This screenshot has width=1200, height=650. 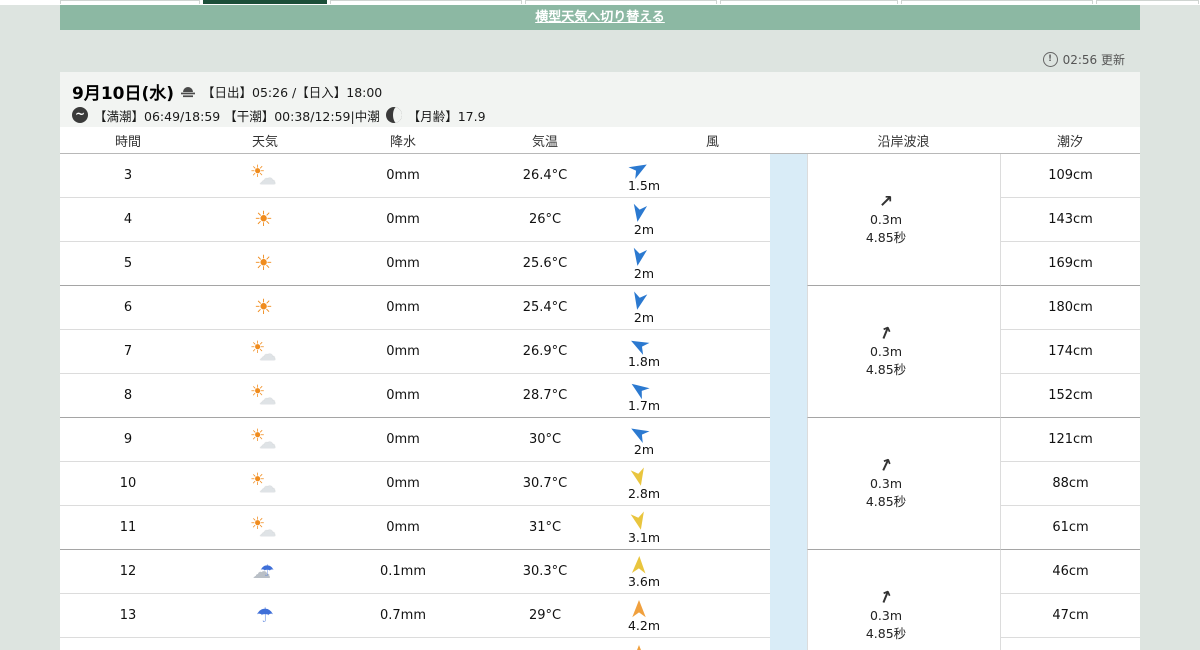 What do you see at coordinates (128, 644) in the screenshot?
I see `time-cell` at bounding box center [128, 644].